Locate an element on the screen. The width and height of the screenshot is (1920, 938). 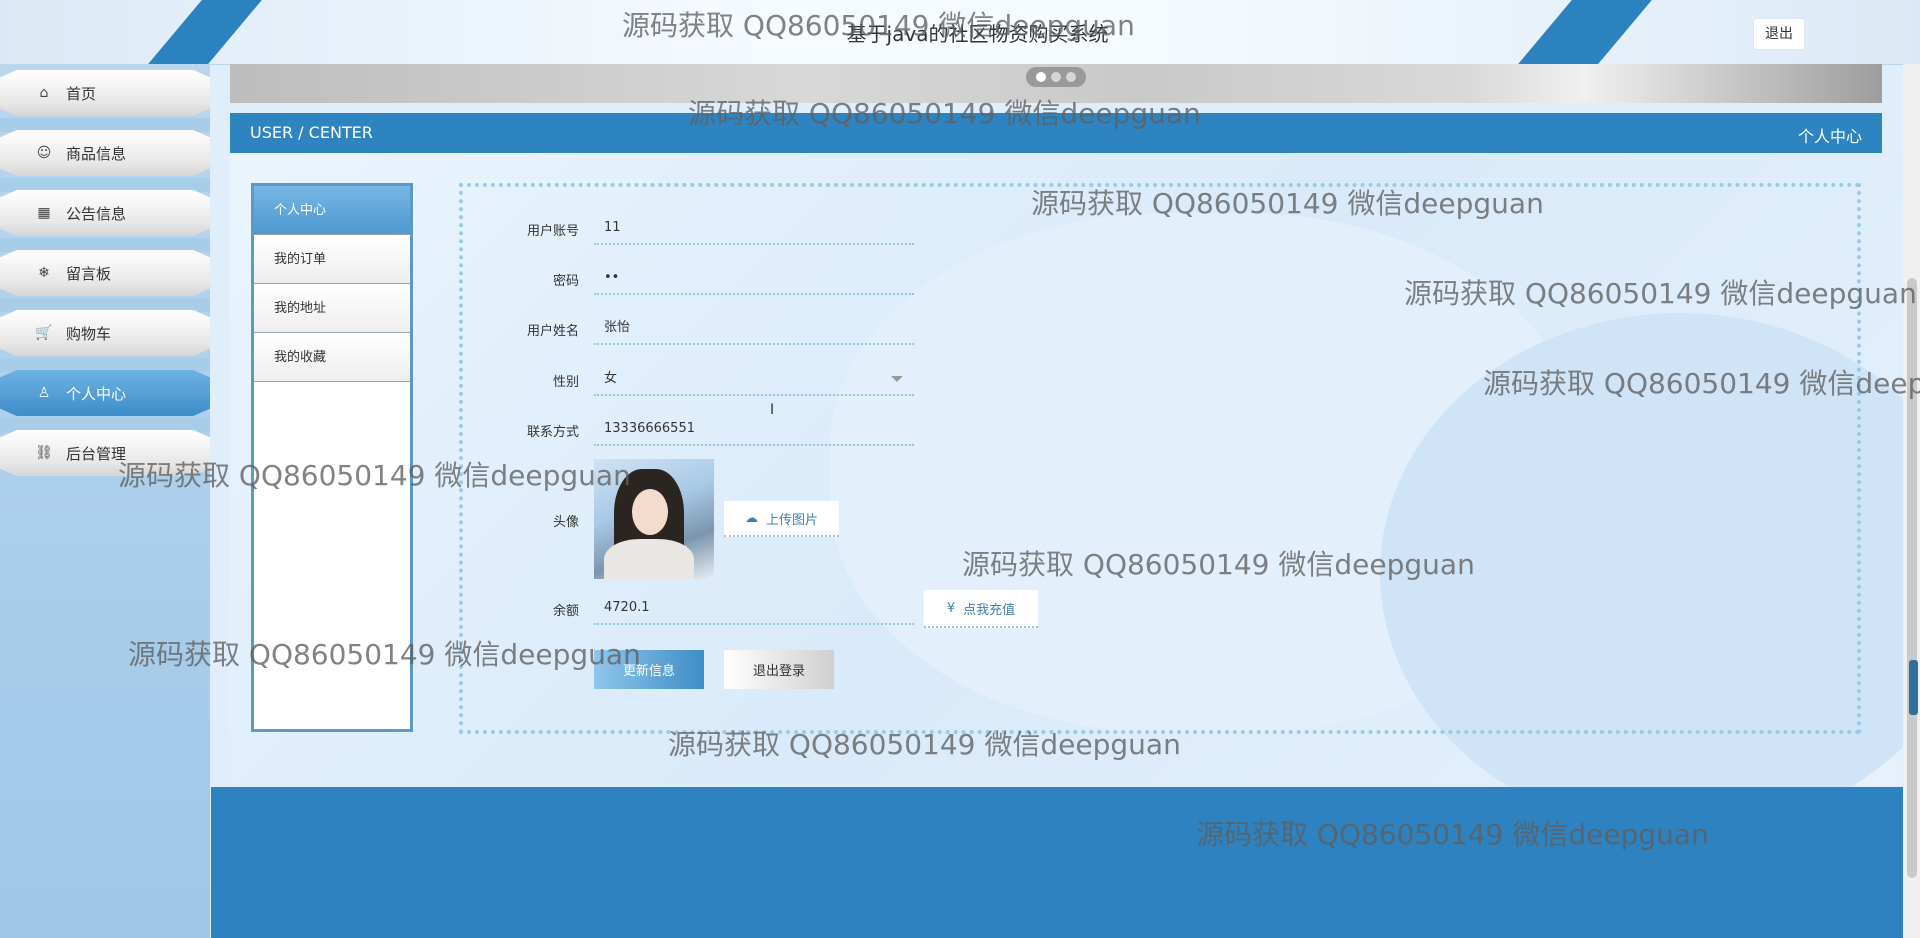
sidebar-item-label: 个人中心 is located at coordinates (96, 393).